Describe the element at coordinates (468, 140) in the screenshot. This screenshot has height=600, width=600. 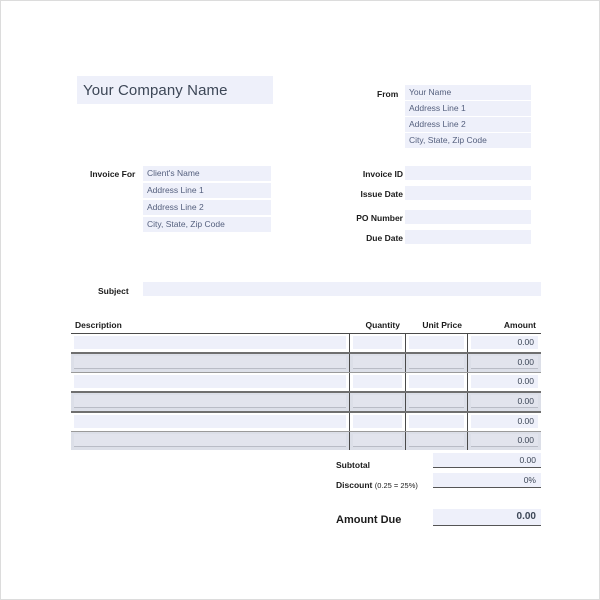
I see `from-line-4: City, State, Zip Code` at that location.